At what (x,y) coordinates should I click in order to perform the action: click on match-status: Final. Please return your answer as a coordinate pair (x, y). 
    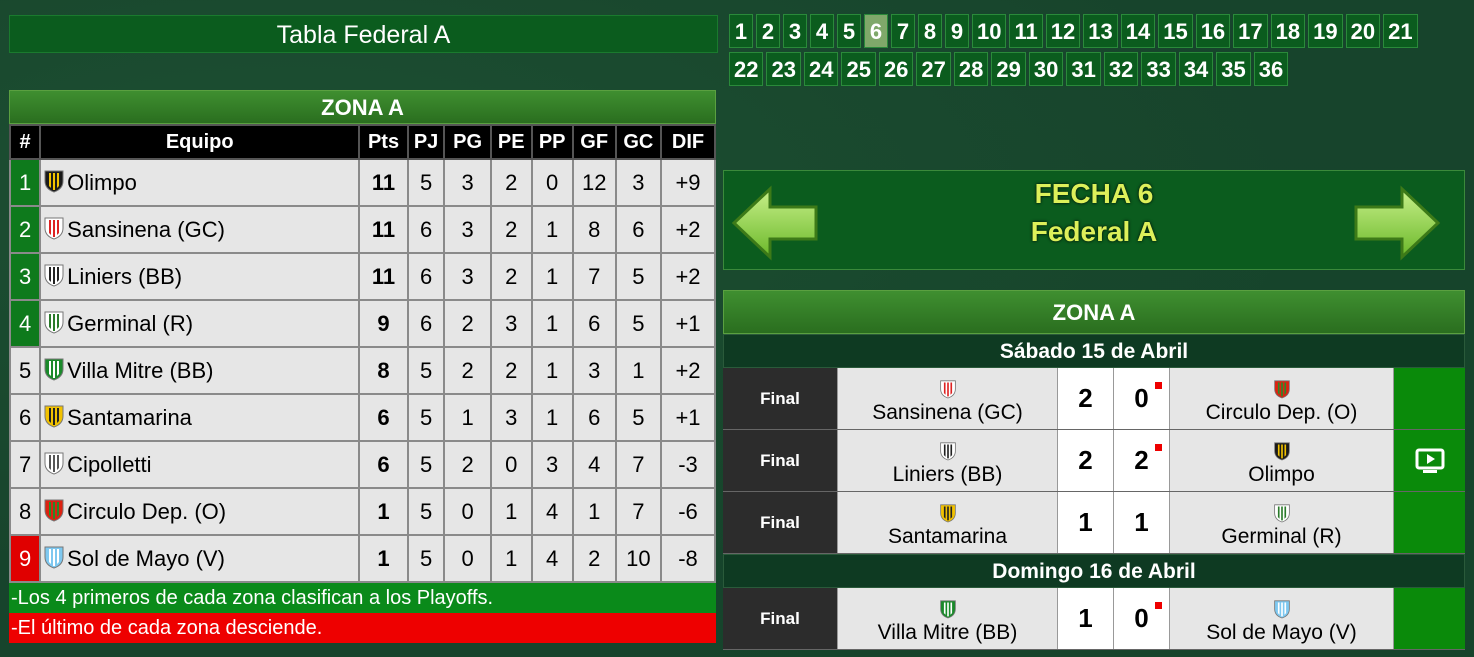
    Looking at the image, I should click on (780, 398).